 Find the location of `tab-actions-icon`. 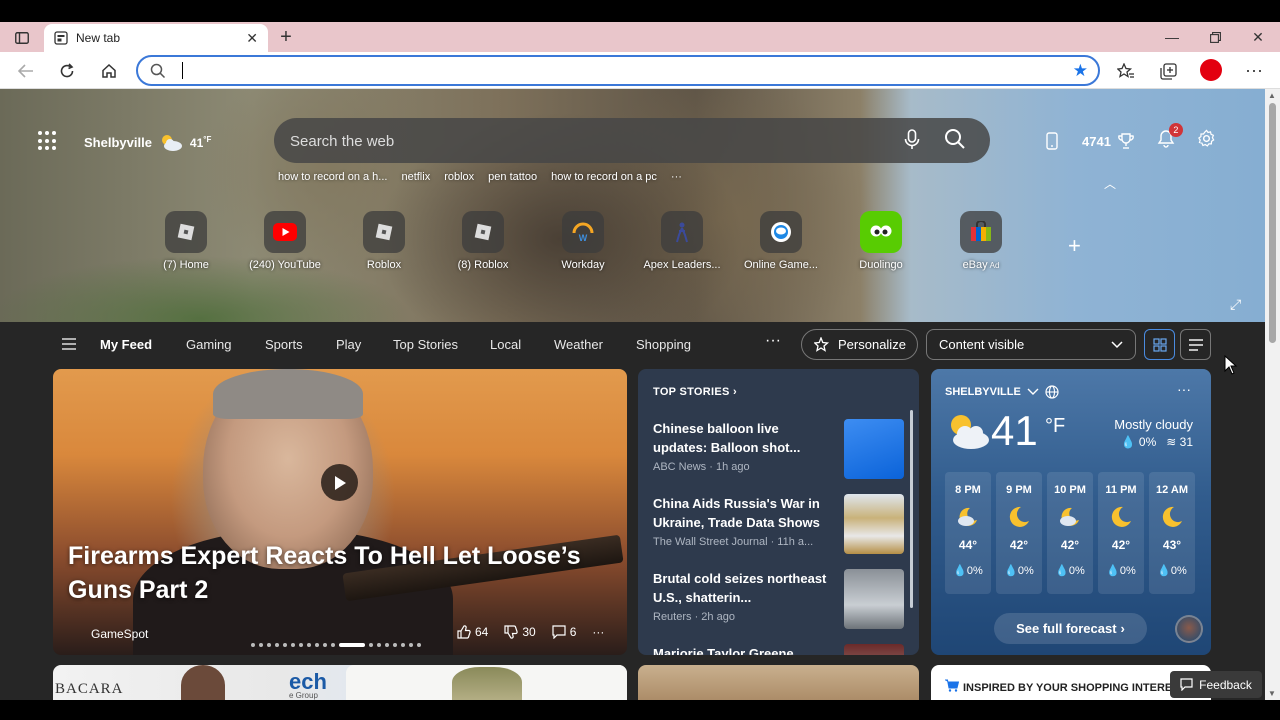

tab-actions-icon is located at coordinates (22, 38).